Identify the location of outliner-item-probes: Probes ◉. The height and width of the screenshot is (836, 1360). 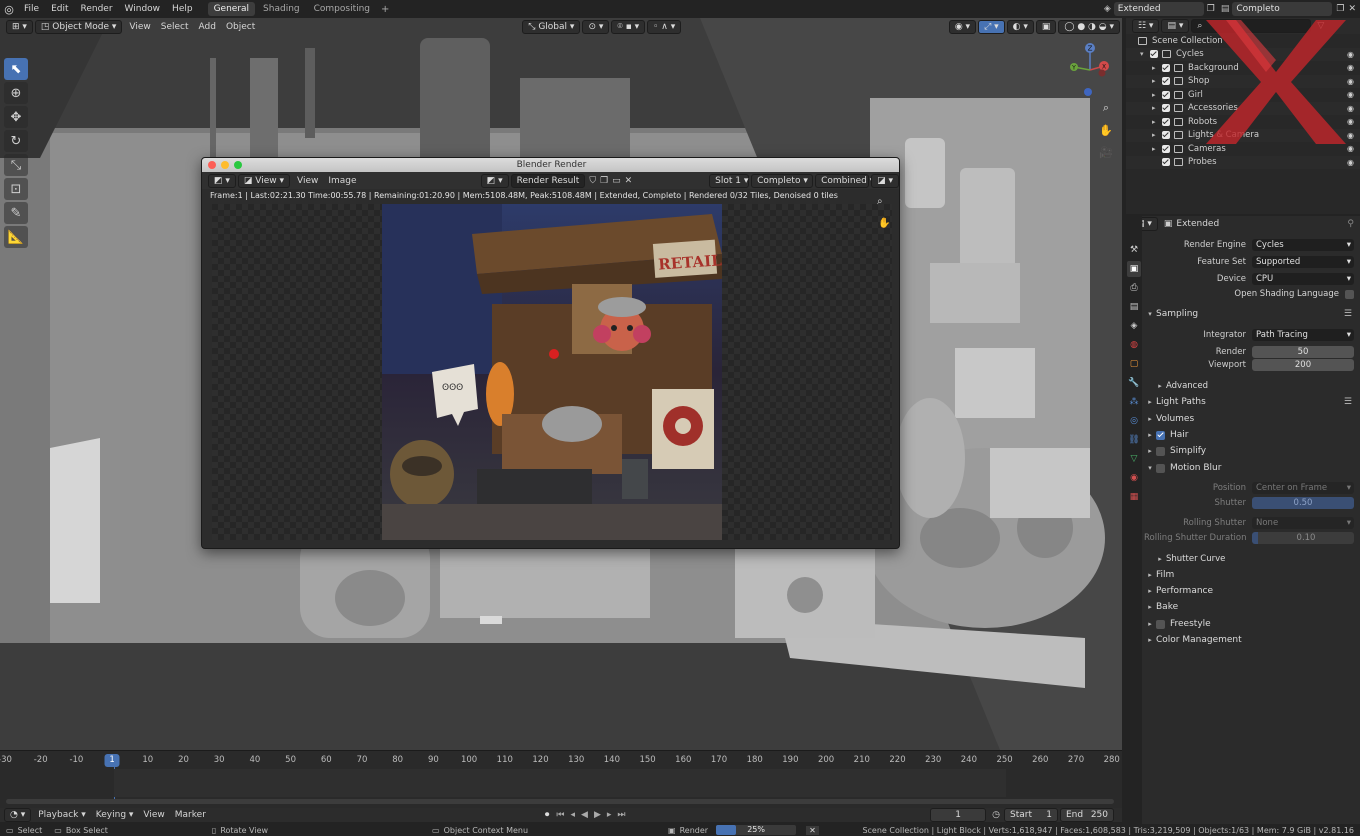
(1243, 162).